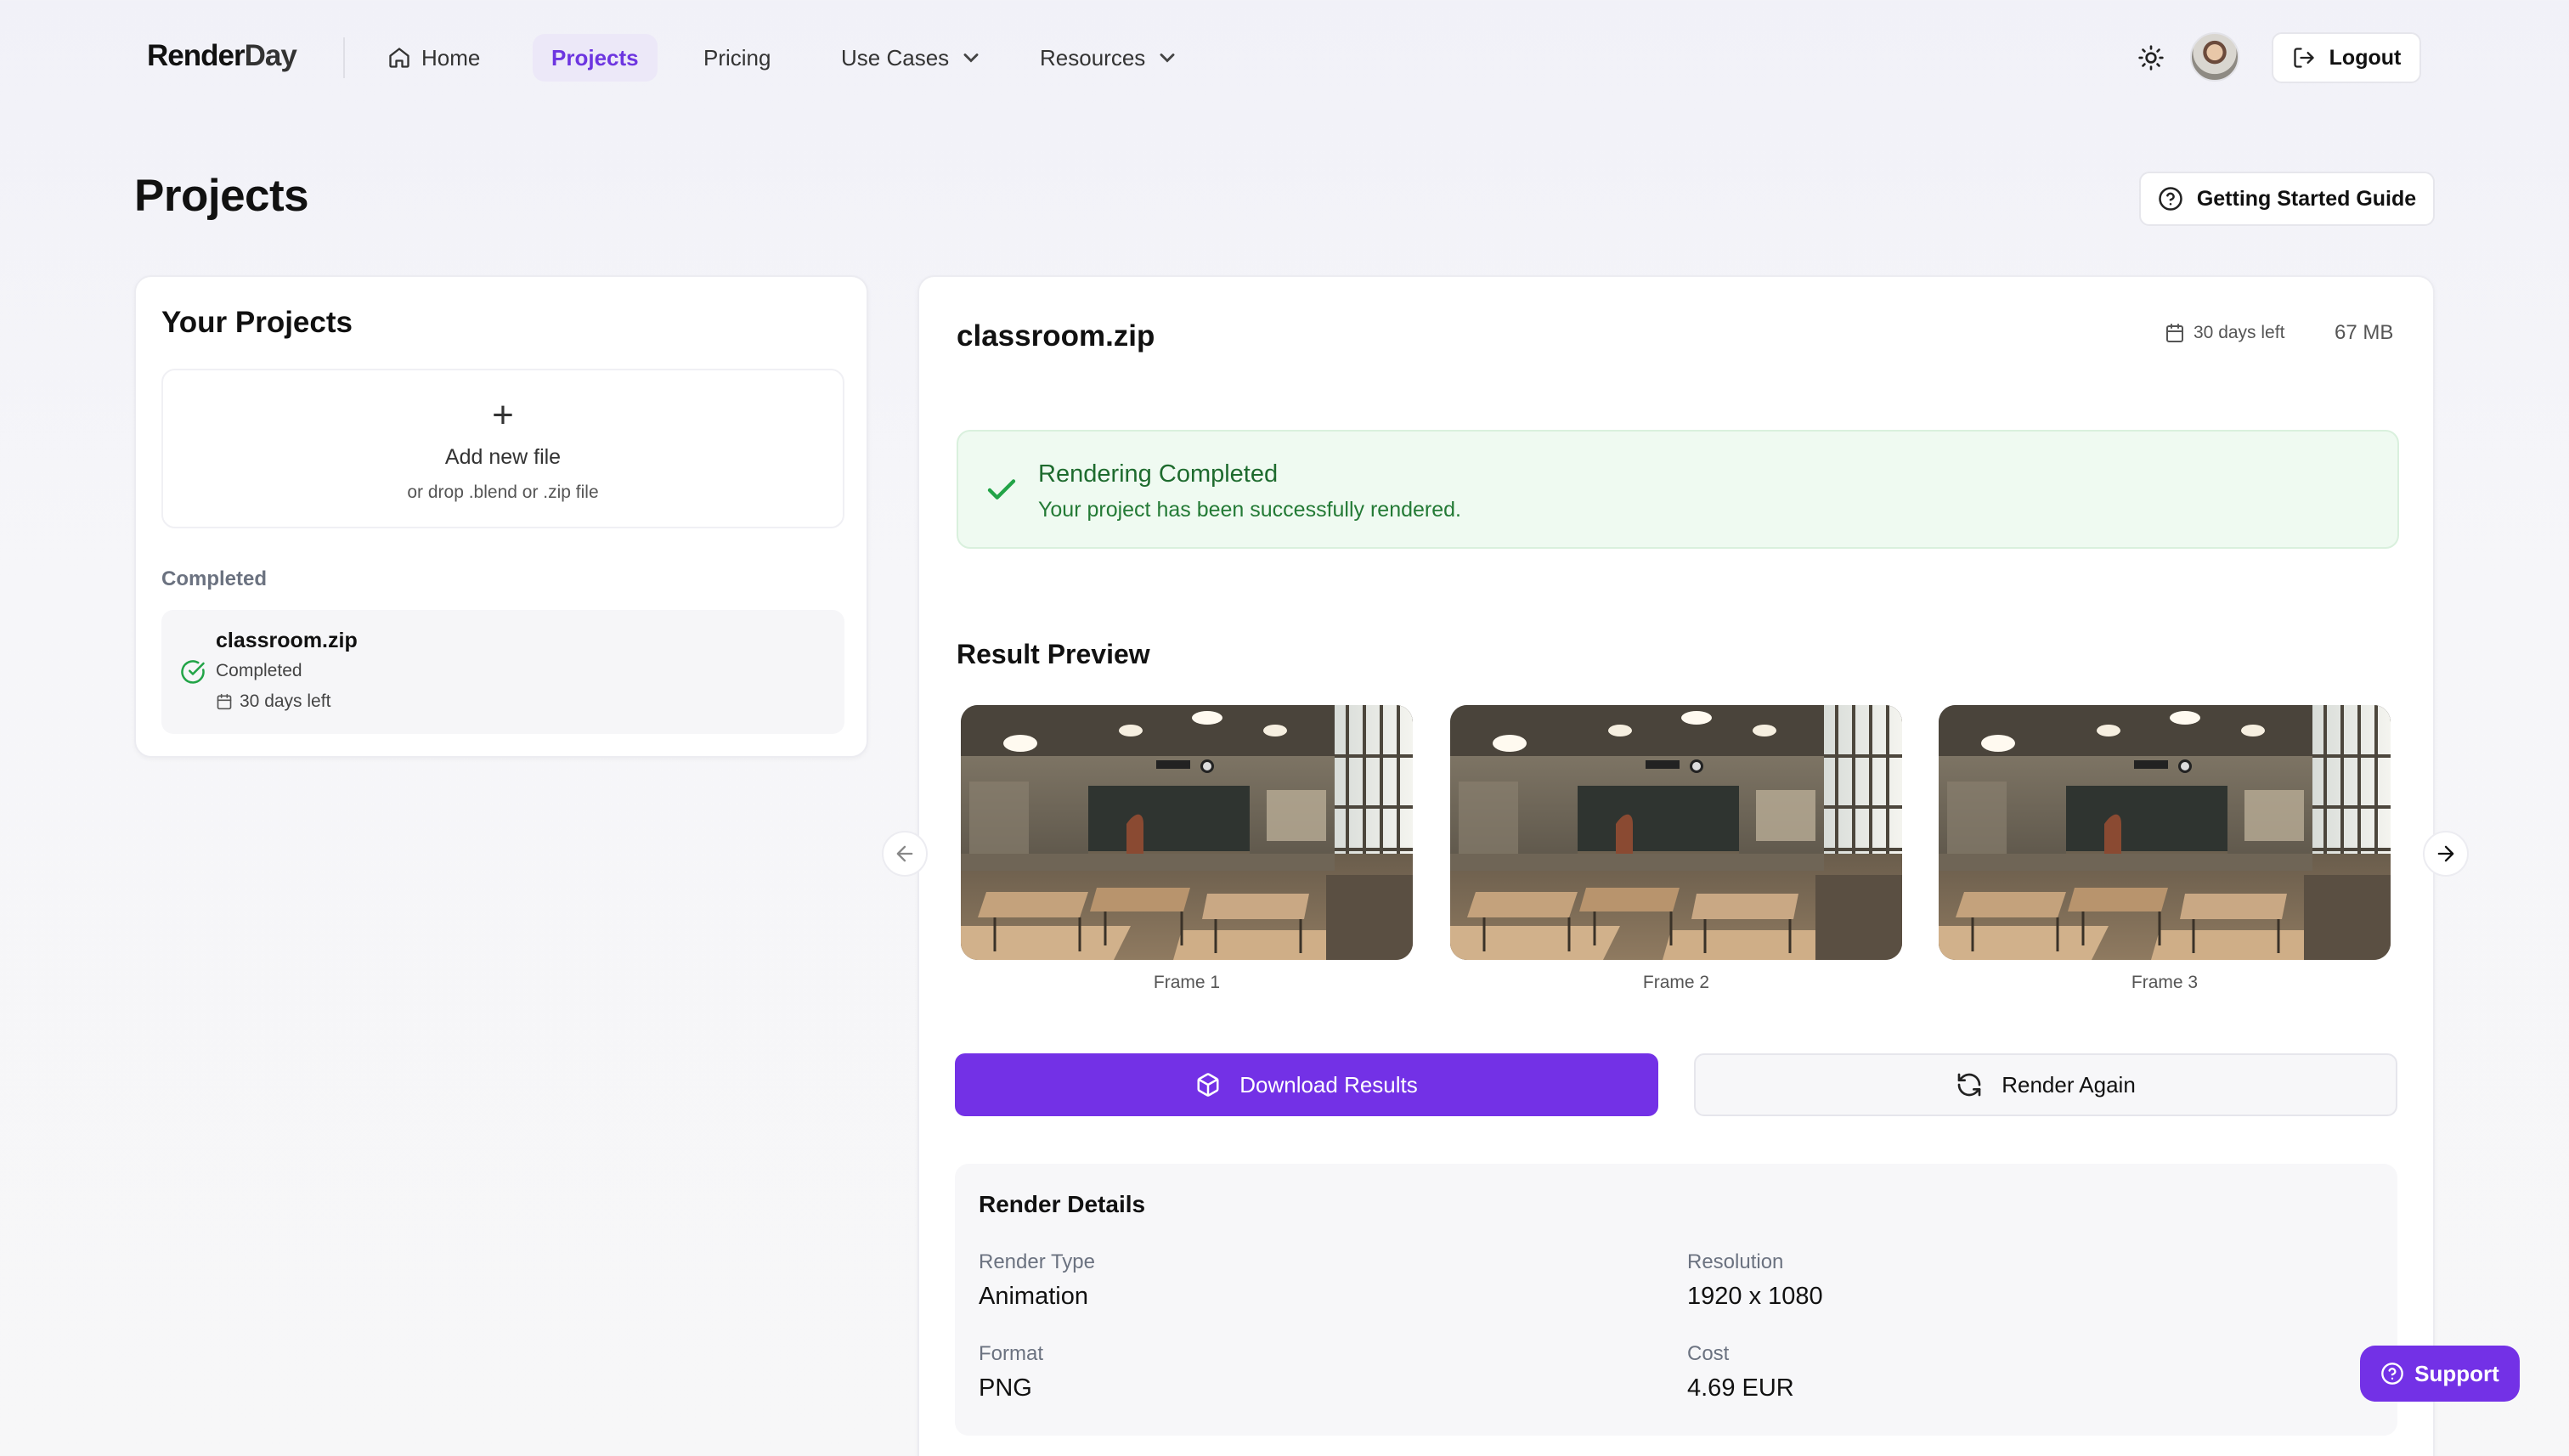 This screenshot has width=2569, height=1456. I want to click on alert-title: Rendering Completed, so click(1159, 474).